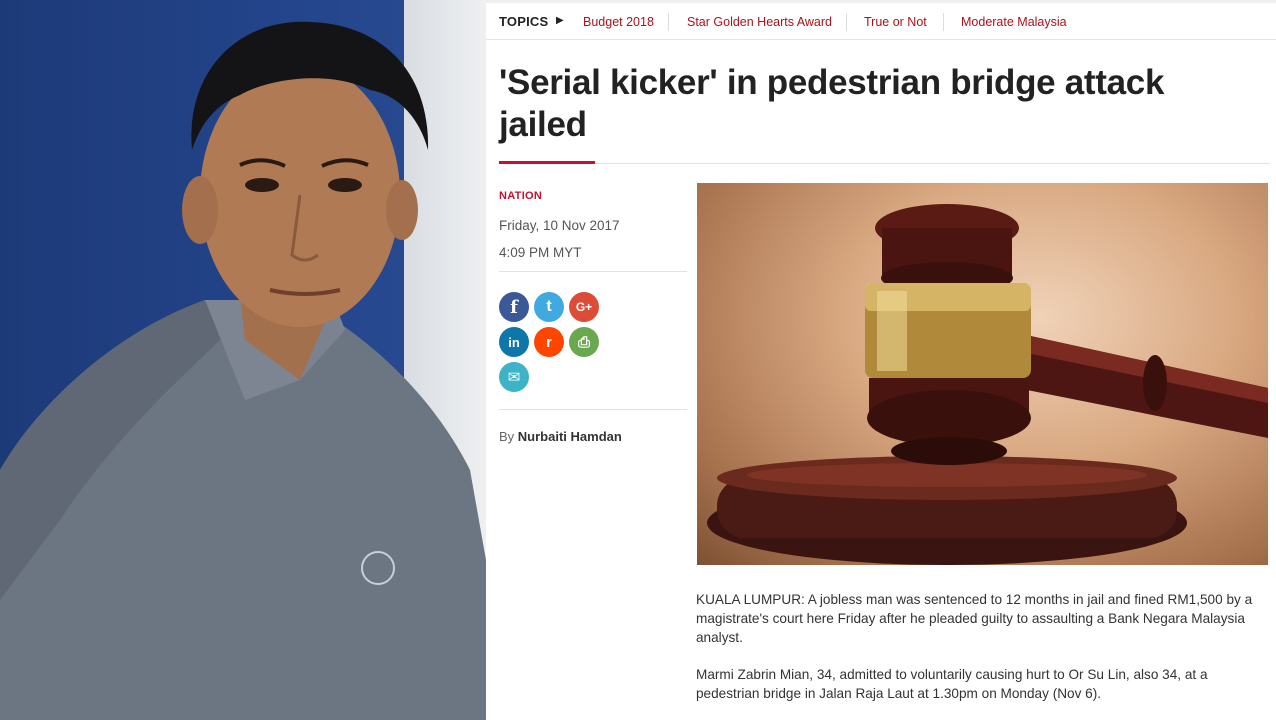 This screenshot has width=1276, height=720. I want to click on share-divider, so click(593, 409).